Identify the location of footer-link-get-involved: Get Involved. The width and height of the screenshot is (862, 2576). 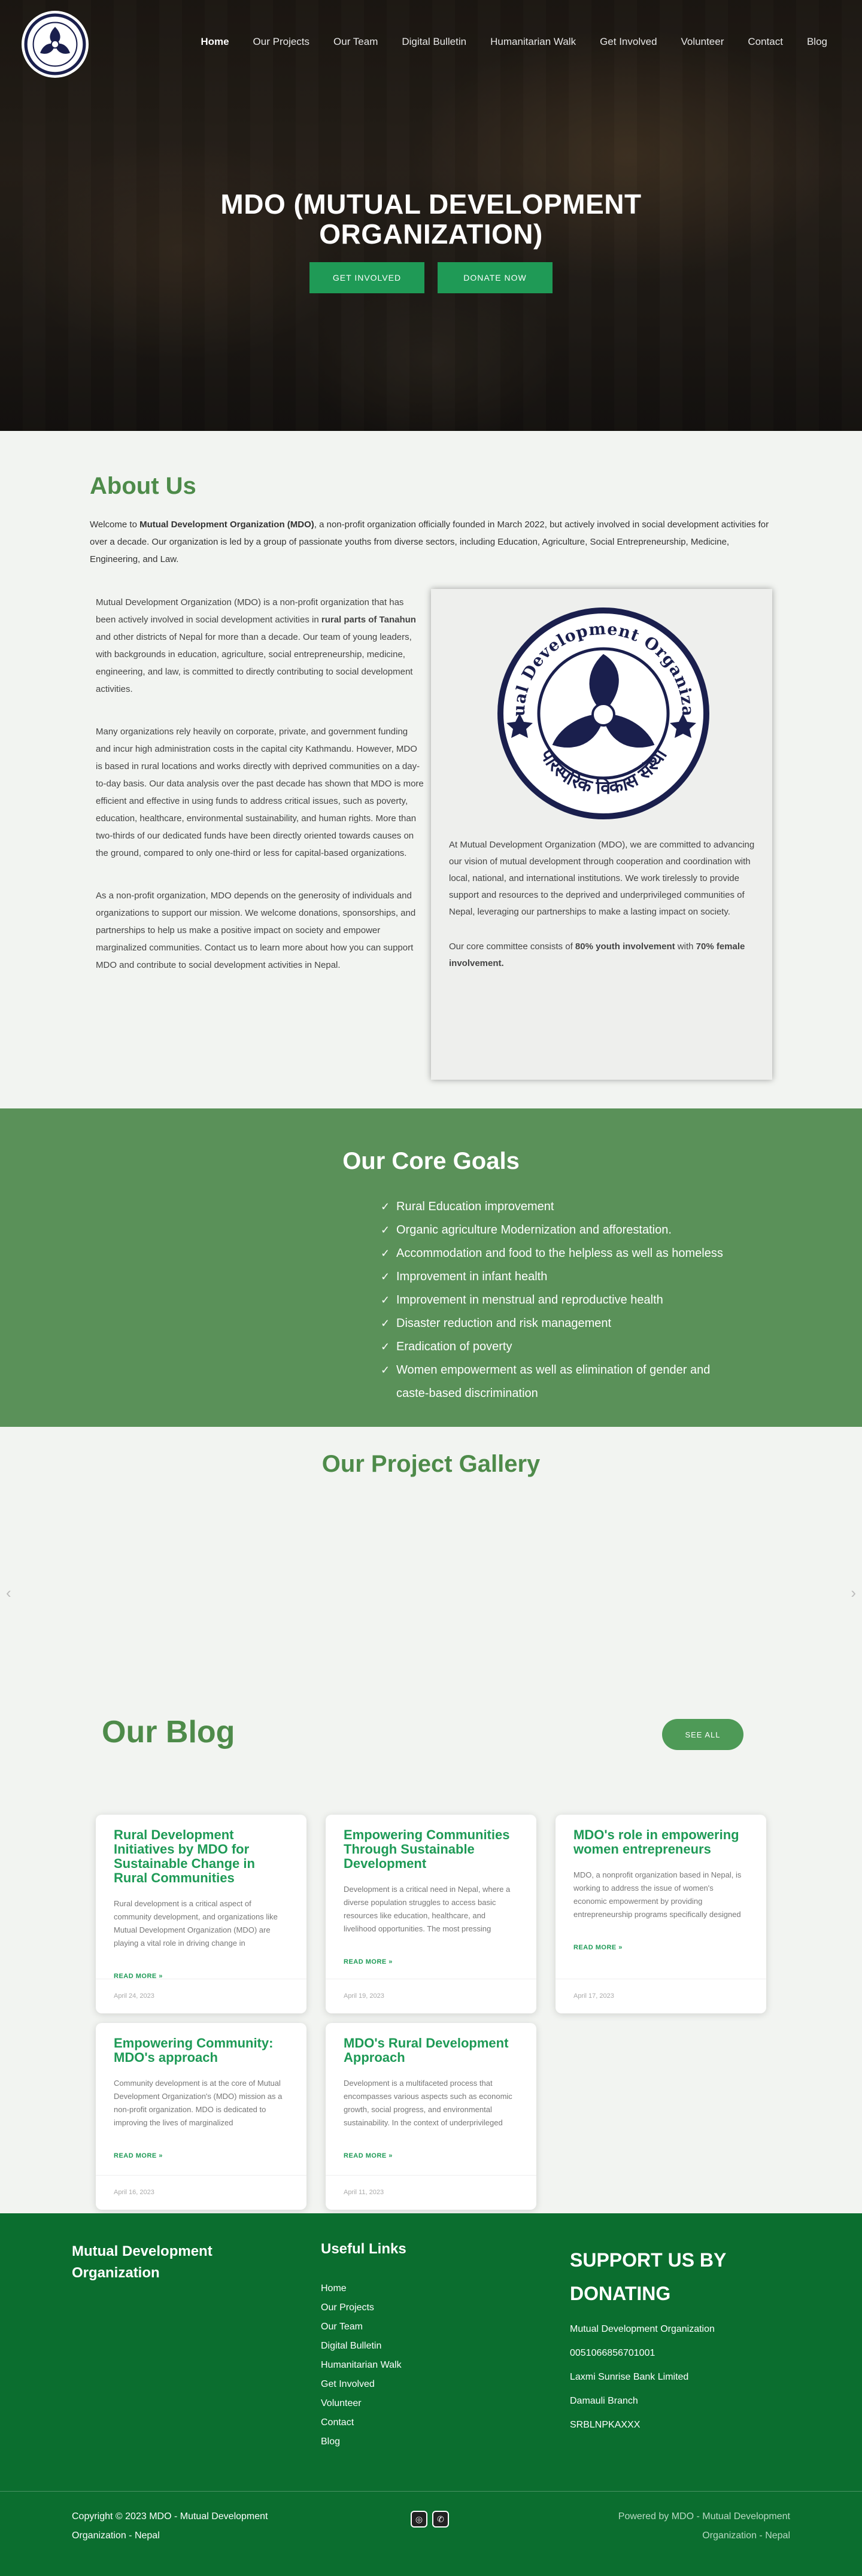
(363, 2384).